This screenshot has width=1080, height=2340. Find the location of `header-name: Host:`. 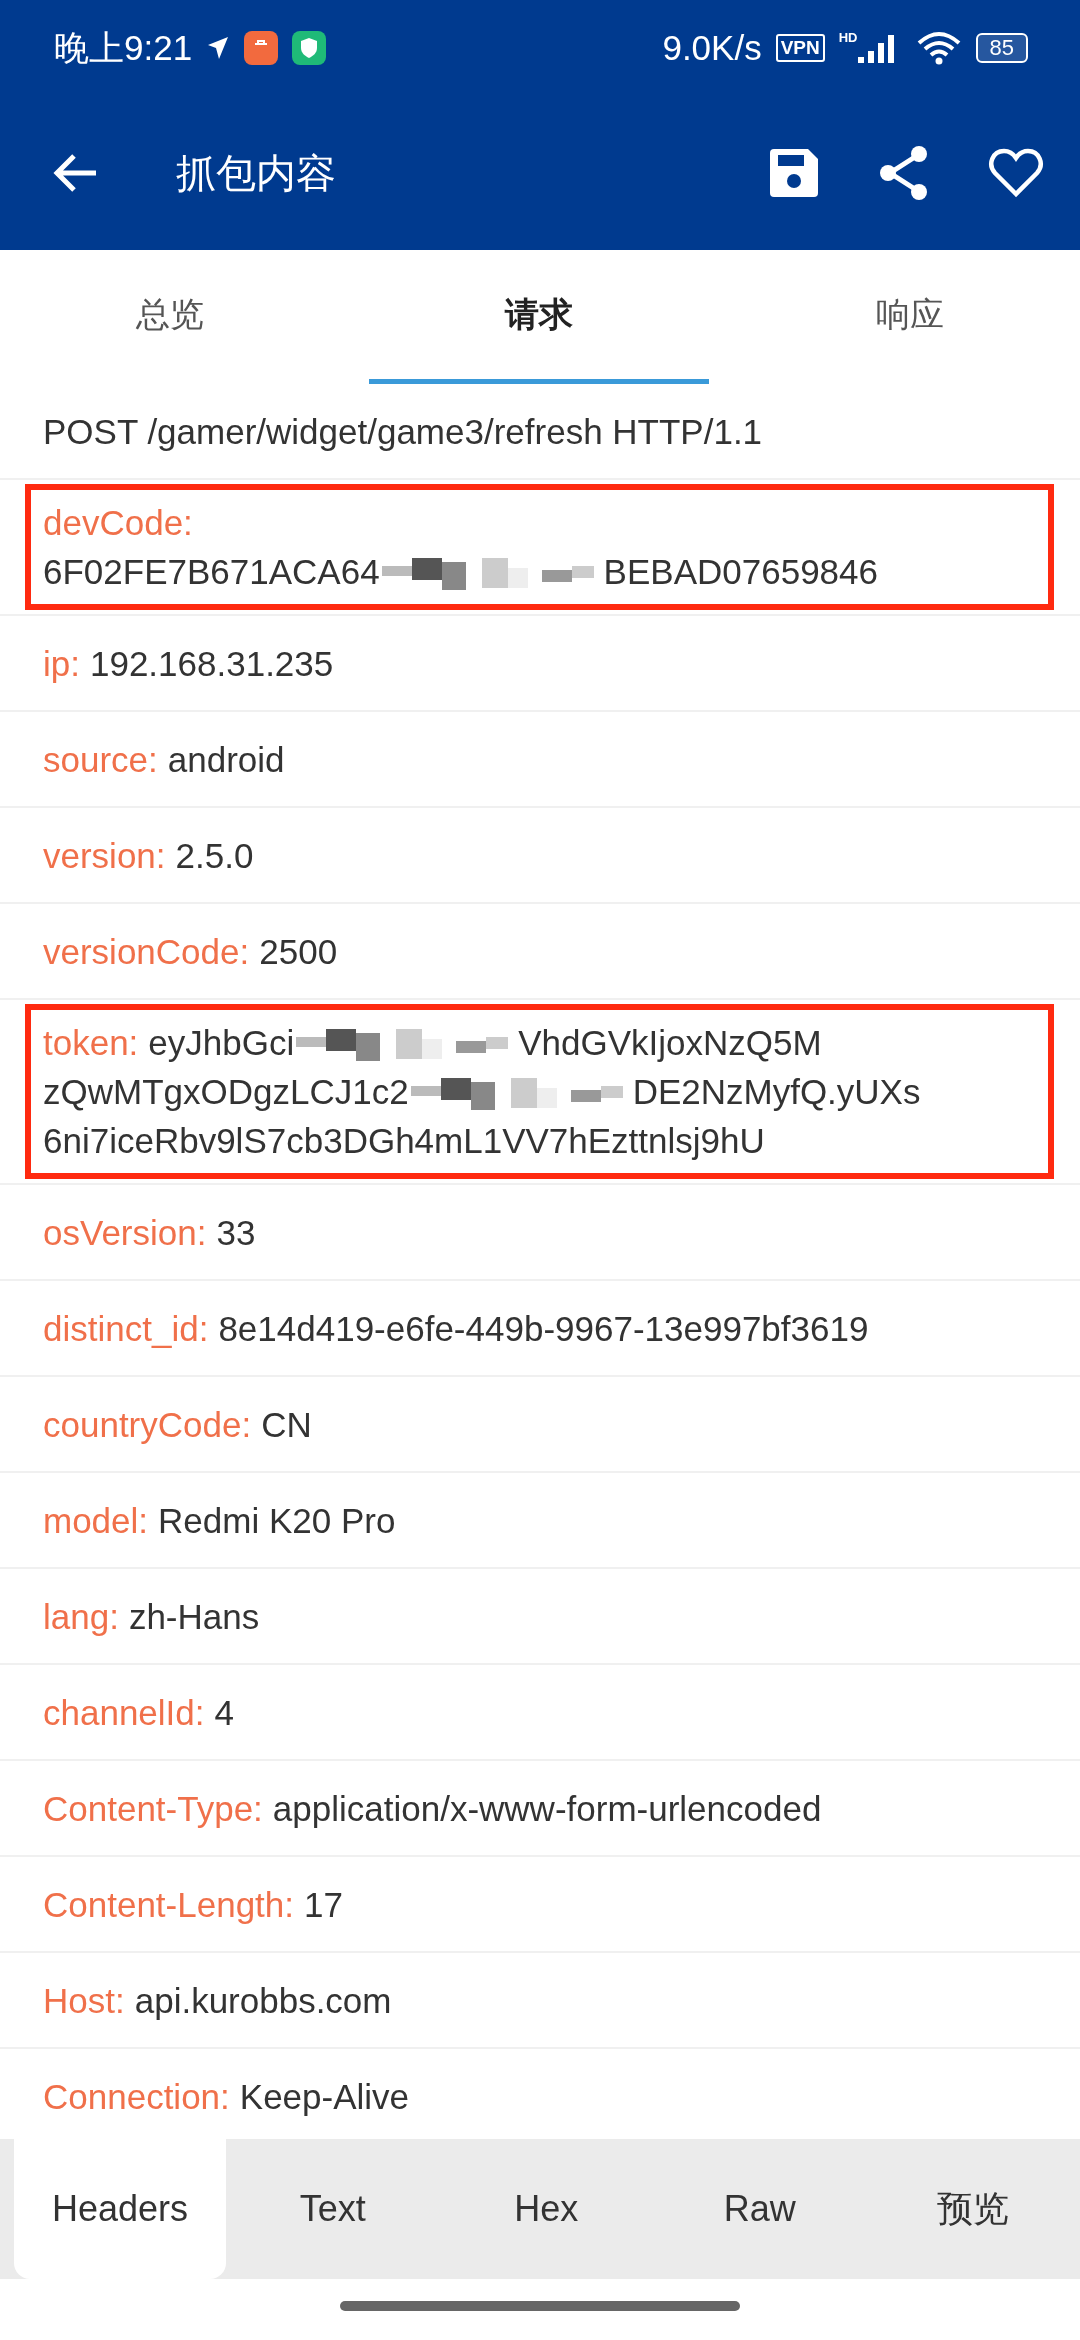

header-name: Host: is located at coordinates (84, 2000).